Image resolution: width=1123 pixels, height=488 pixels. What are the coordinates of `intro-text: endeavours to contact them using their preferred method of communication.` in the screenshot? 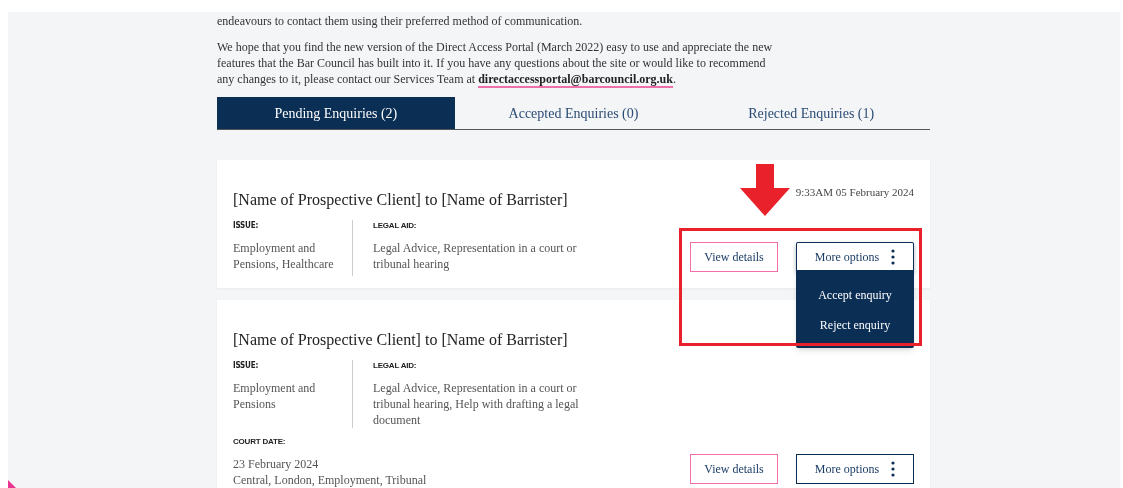 It's located at (400, 21).